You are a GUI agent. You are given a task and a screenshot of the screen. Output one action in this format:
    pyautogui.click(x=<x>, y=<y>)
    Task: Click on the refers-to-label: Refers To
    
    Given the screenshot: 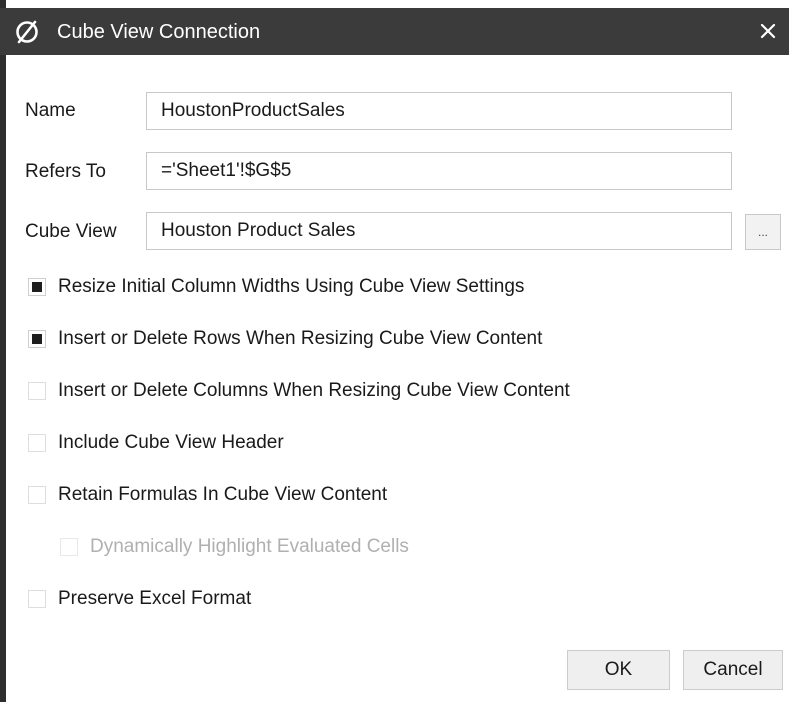 What is the action you would take?
    pyautogui.click(x=65, y=171)
    